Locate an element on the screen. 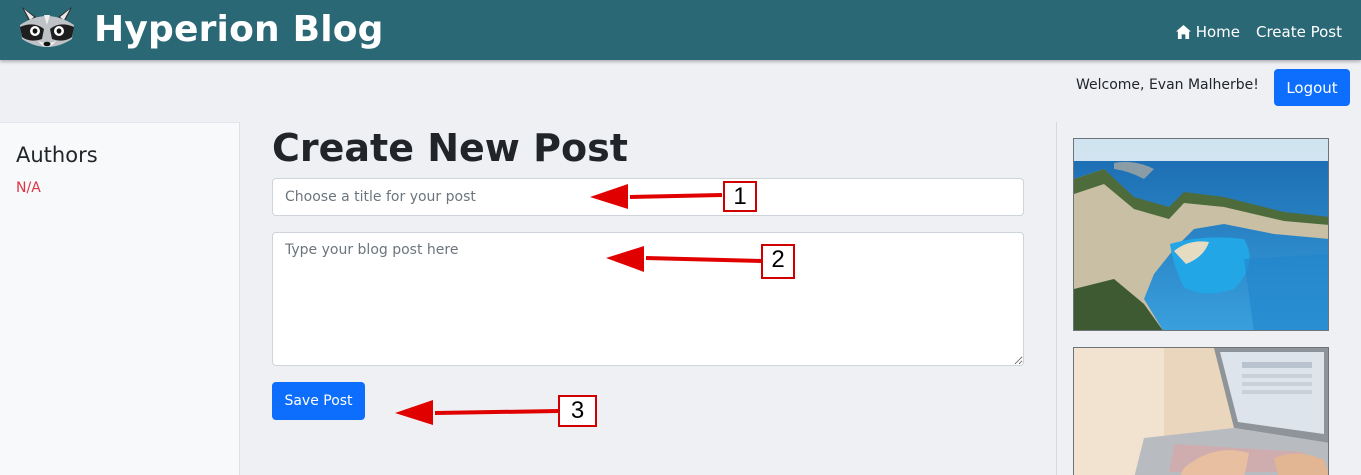 The image size is (1361, 475). right-column-divider is located at coordinates (1056, 298).